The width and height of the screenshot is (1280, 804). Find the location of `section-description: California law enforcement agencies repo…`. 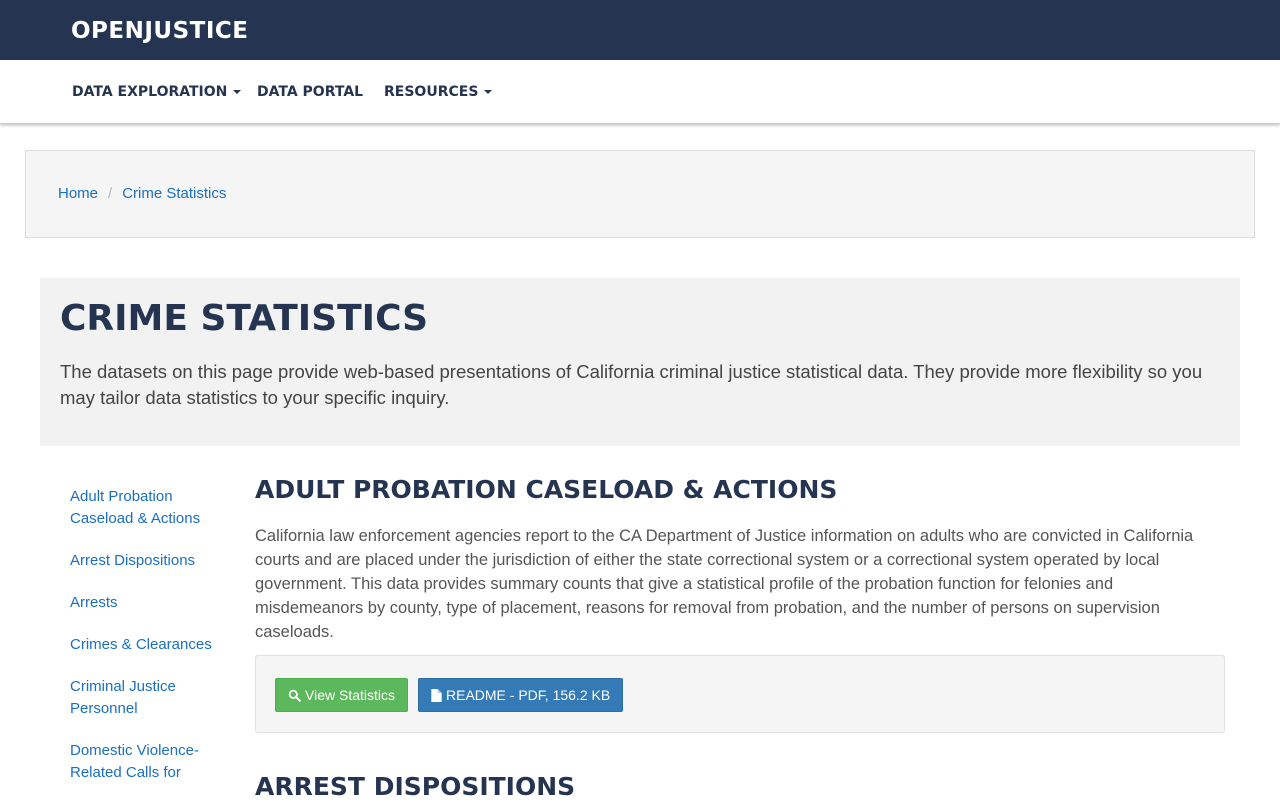

section-description: California law enforcement agencies repo… is located at coordinates (724, 584).